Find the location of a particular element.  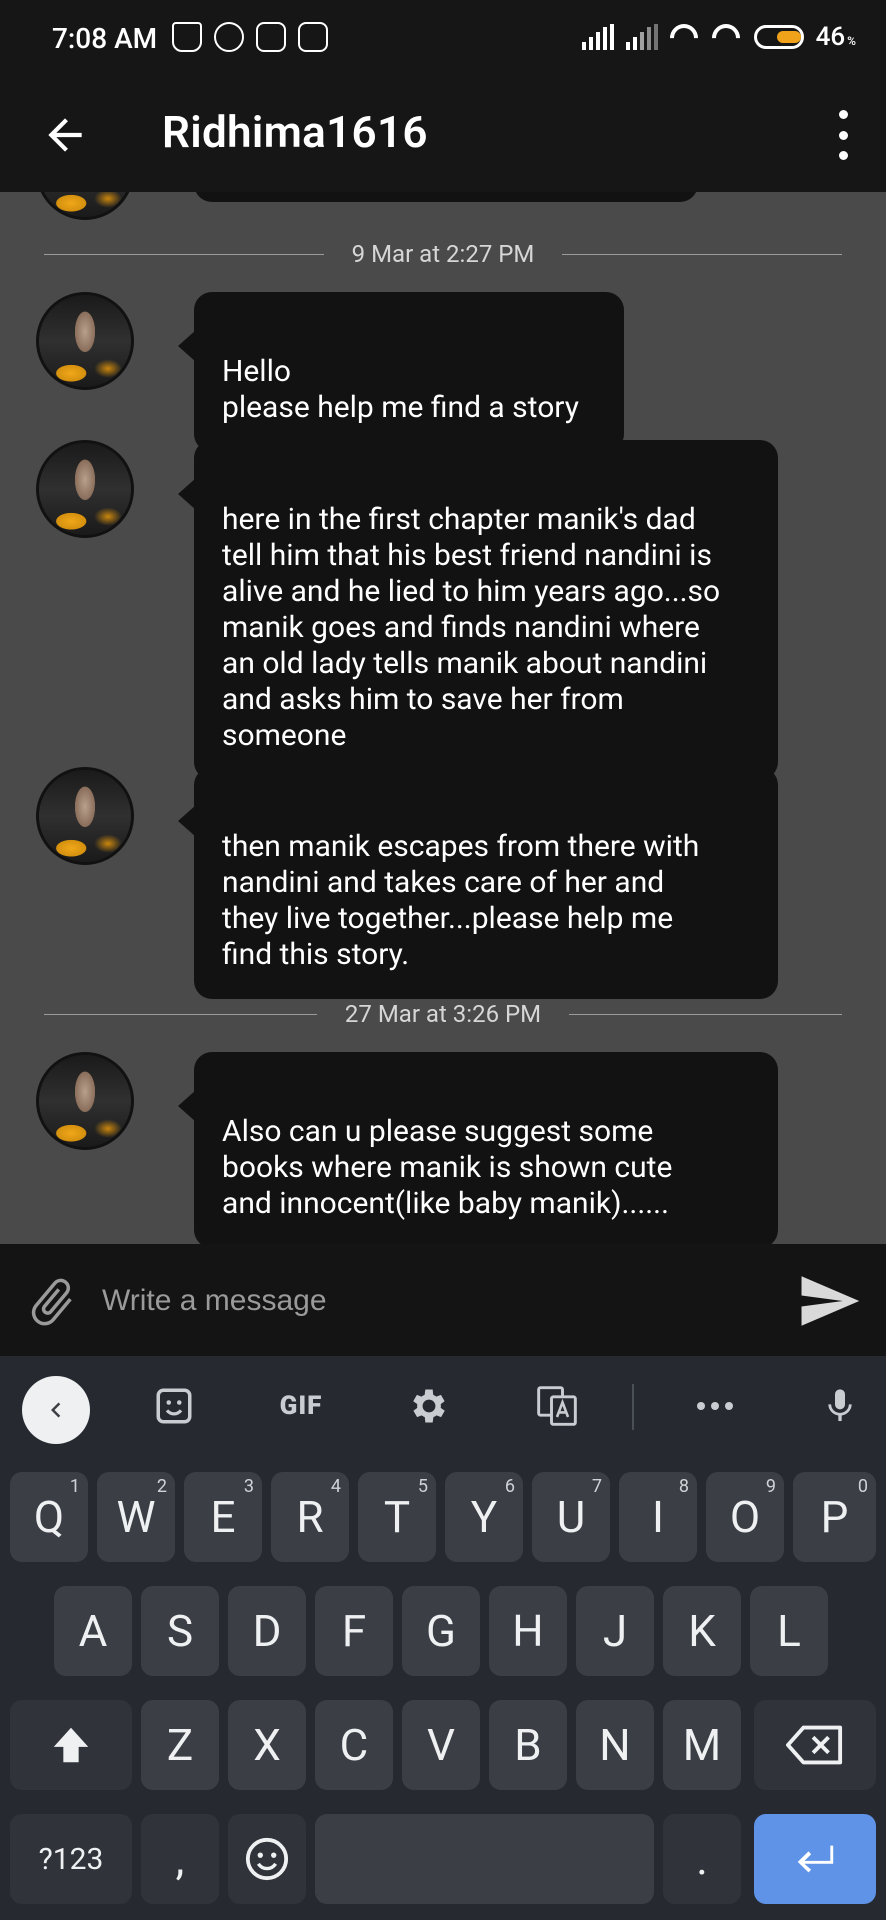

key-q: Q1 is located at coordinates (49, 1517).